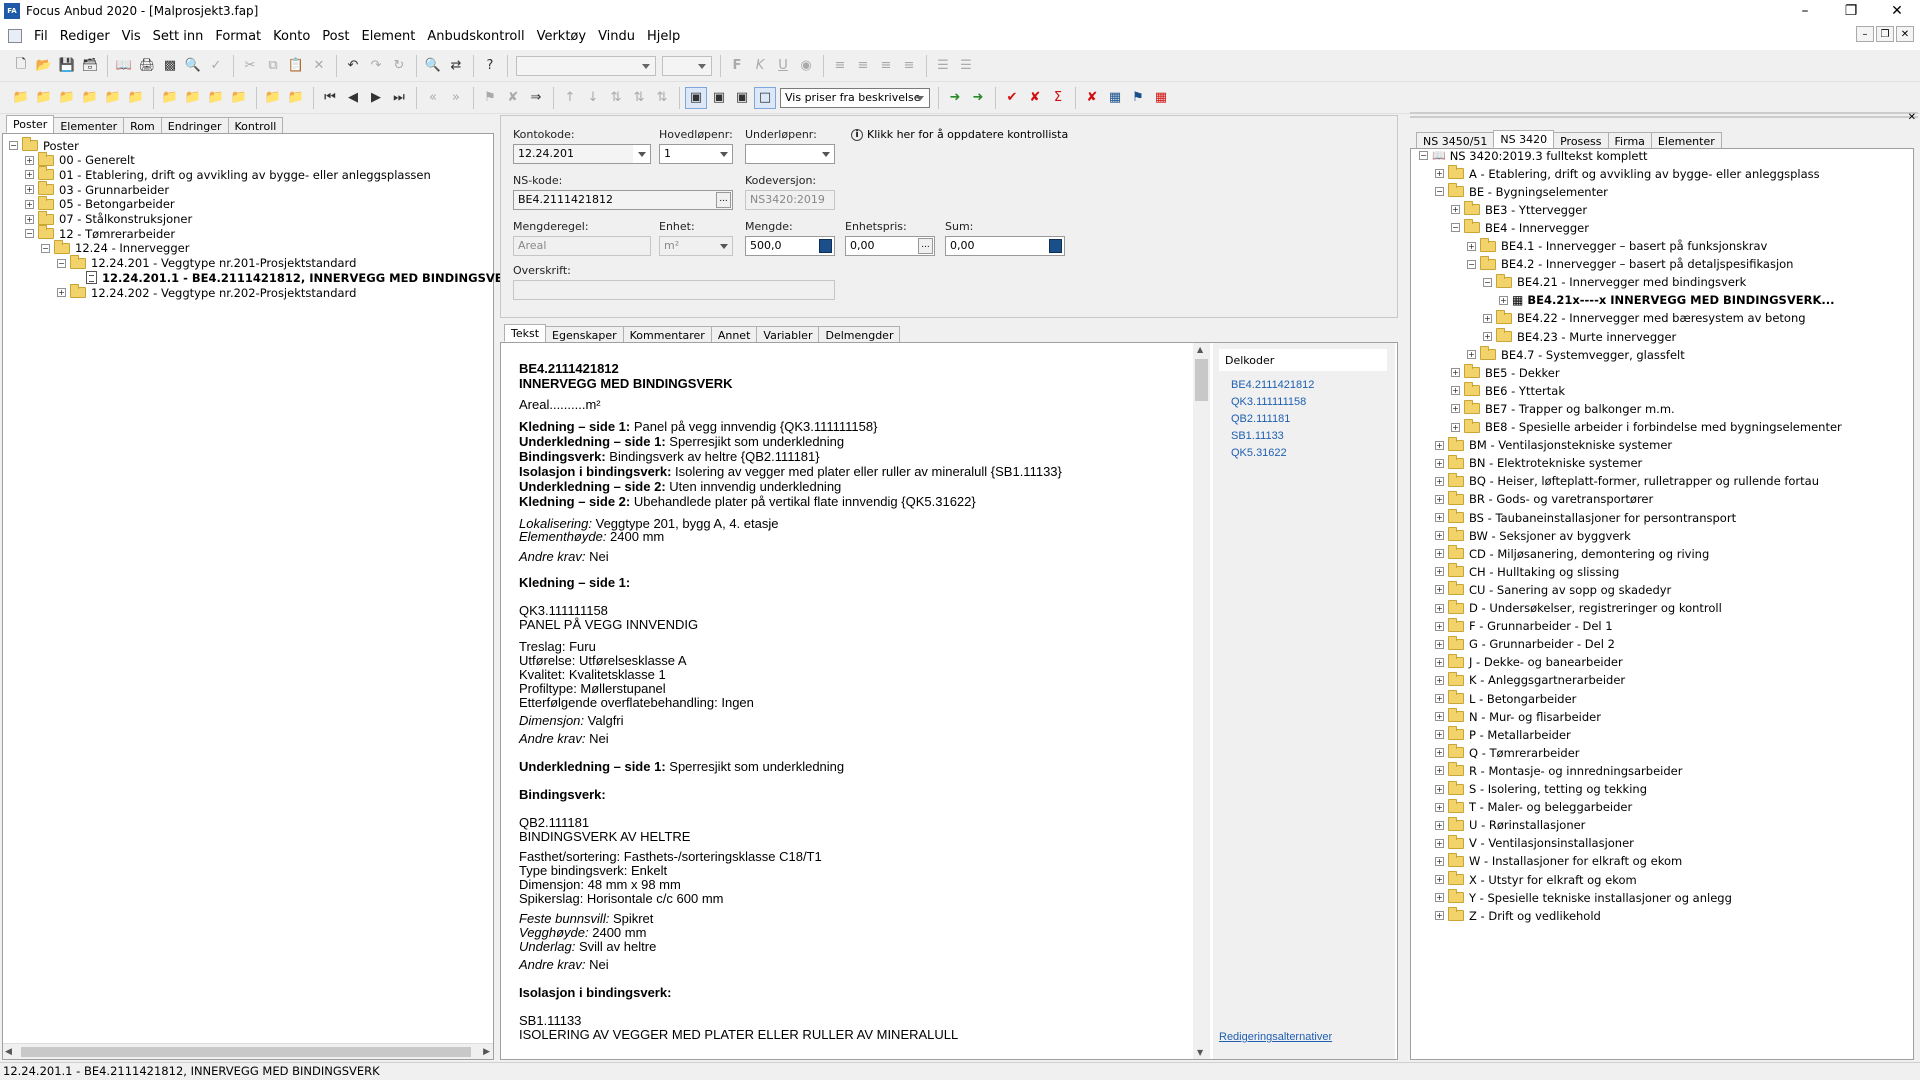 Image resolution: width=1920 pixels, height=1080 pixels. I want to click on table-flag-icon: ⚑, so click(1138, 98).